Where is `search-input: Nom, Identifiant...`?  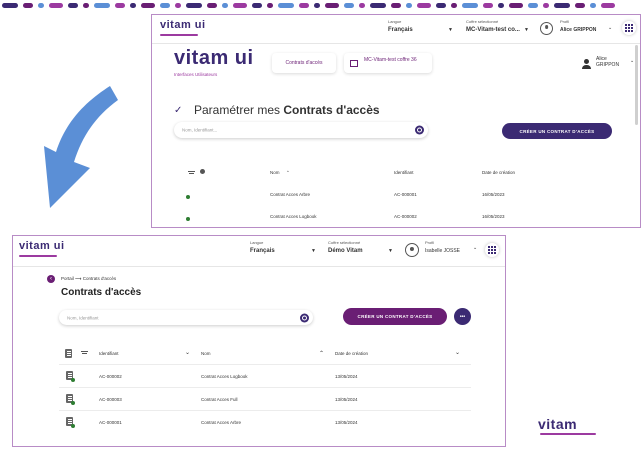
search-input: Nom, Identifiant... is located at coordinates (301, 130).